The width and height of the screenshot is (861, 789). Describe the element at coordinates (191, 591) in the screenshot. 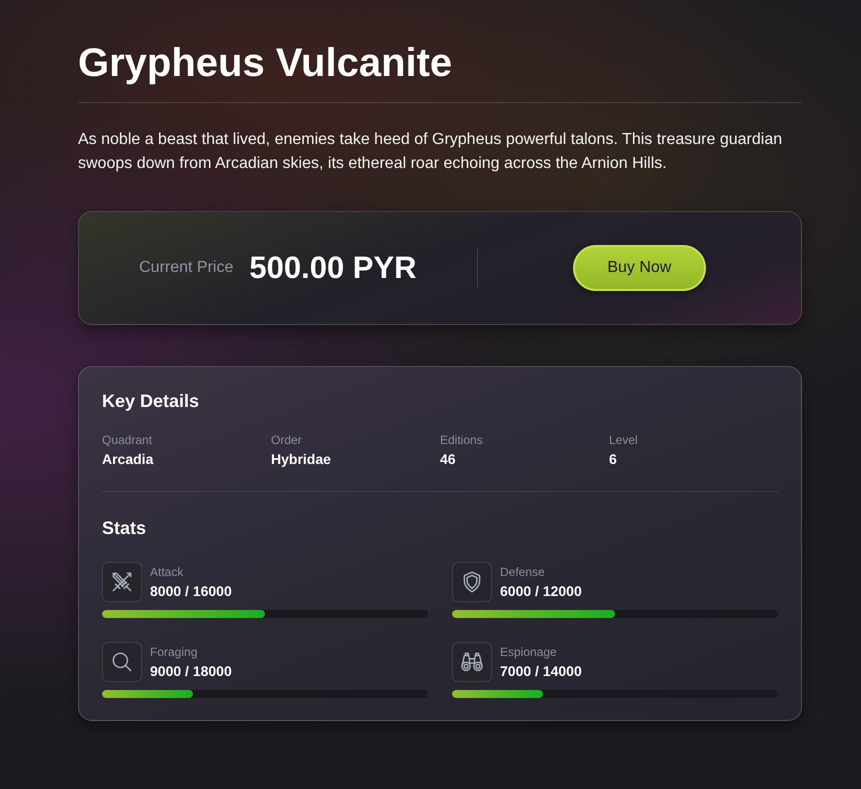

I see `stat-value: 8000 / 16000` at that location.